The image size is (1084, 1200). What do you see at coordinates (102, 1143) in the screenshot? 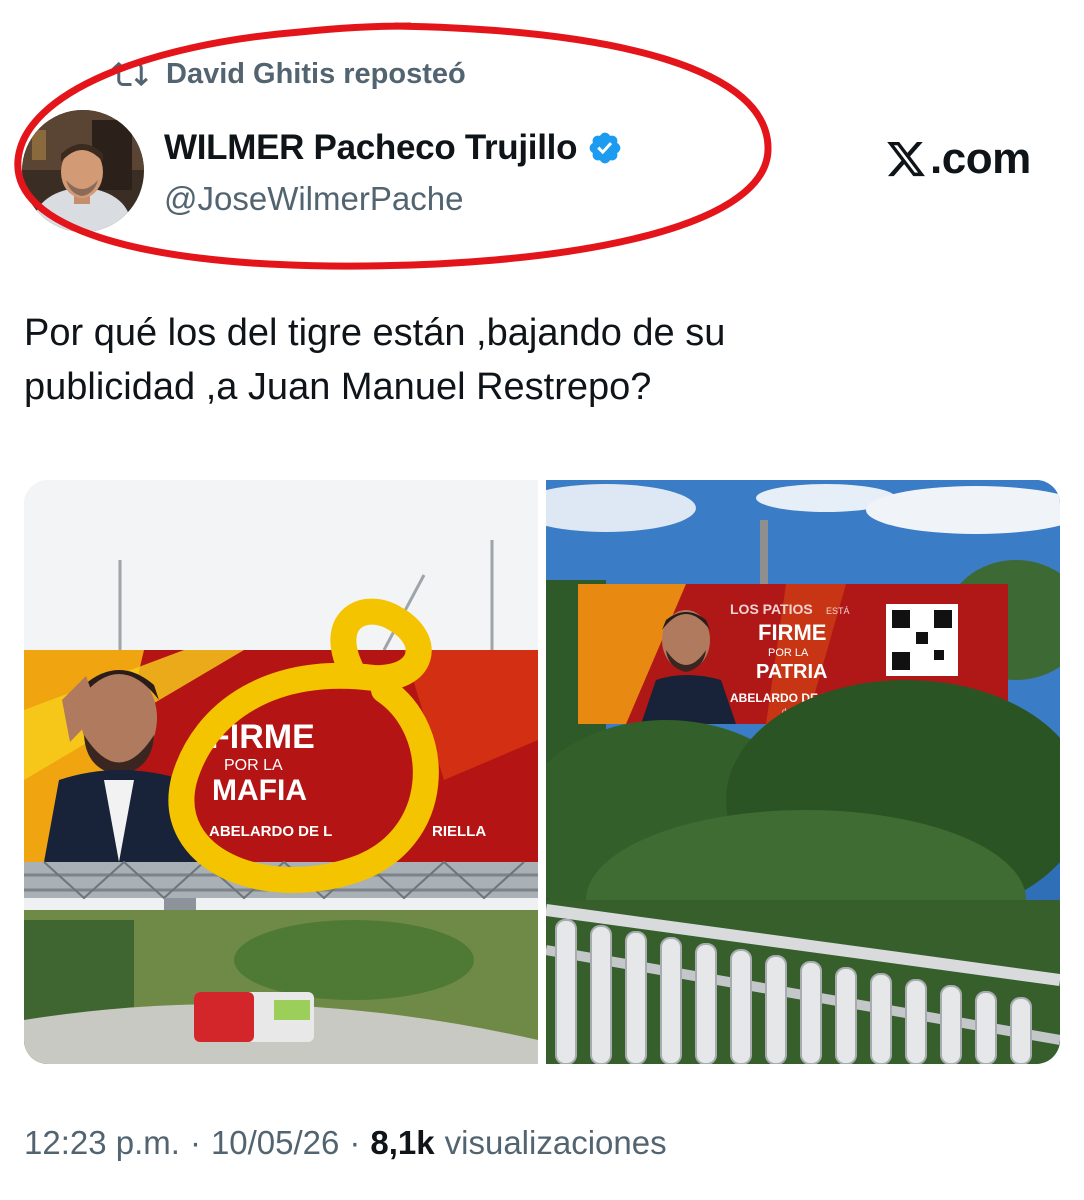
I see `tweet-time: 12:23 p.m.` at bounding box center [102, 1143].